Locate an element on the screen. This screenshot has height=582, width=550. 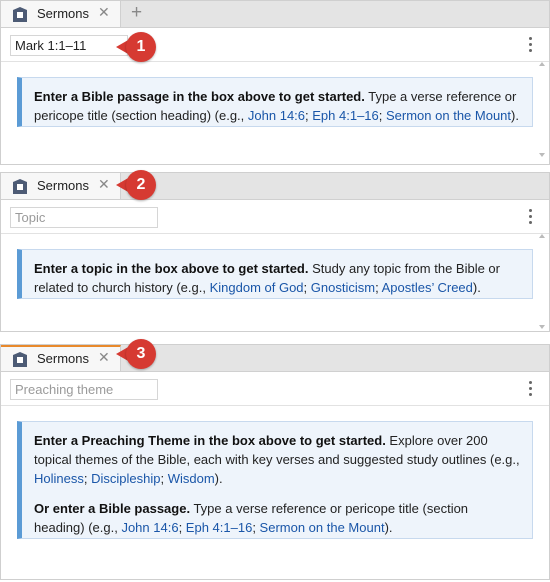
preaching-theme-input is located at coordinates (84, 389).